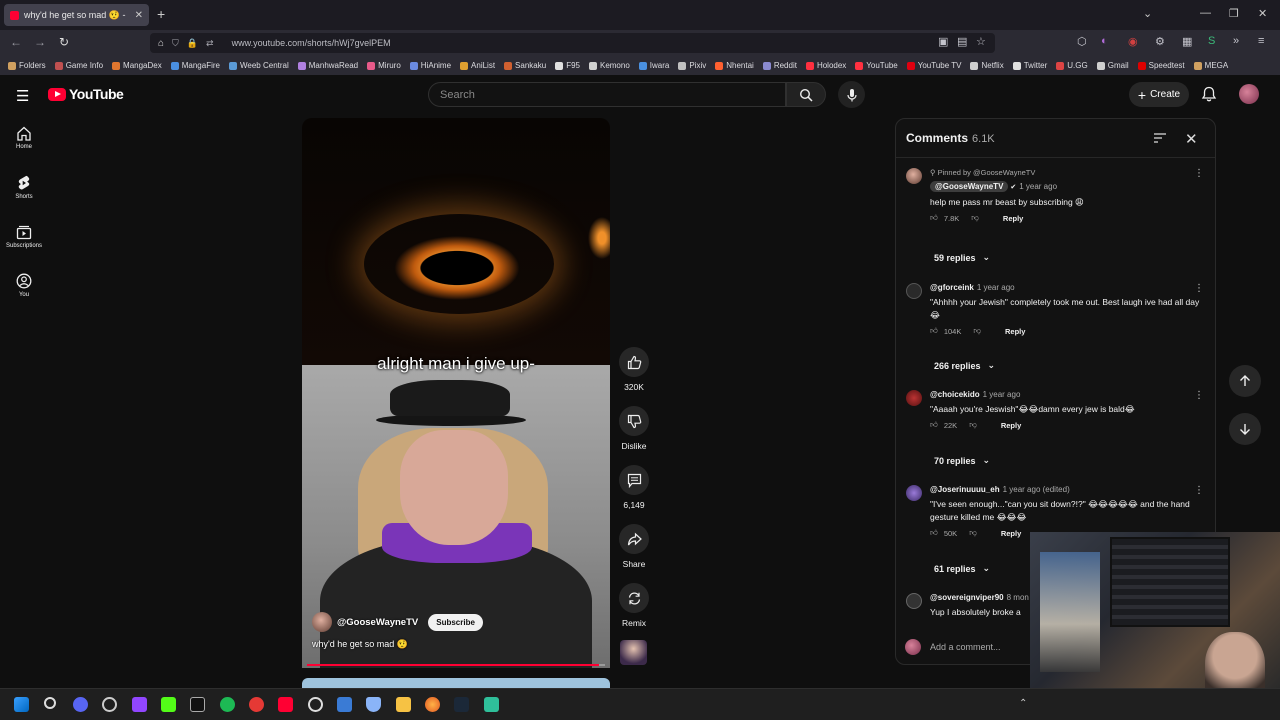  What do you see at coordinates (969, 186) in the screenshot?
I see `comment-author: @GooseWayneTV` at bounding box center [969, 186].